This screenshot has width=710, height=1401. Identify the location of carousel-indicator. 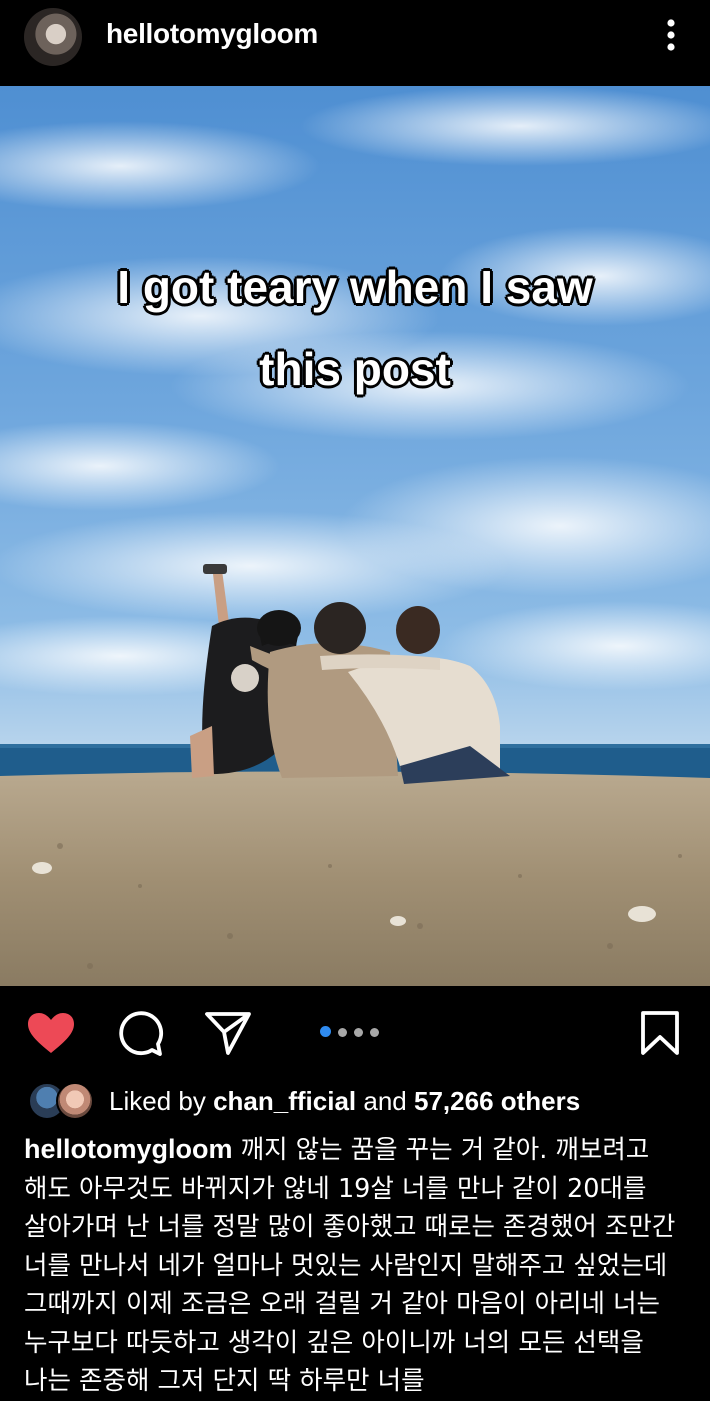
(353, 1031).